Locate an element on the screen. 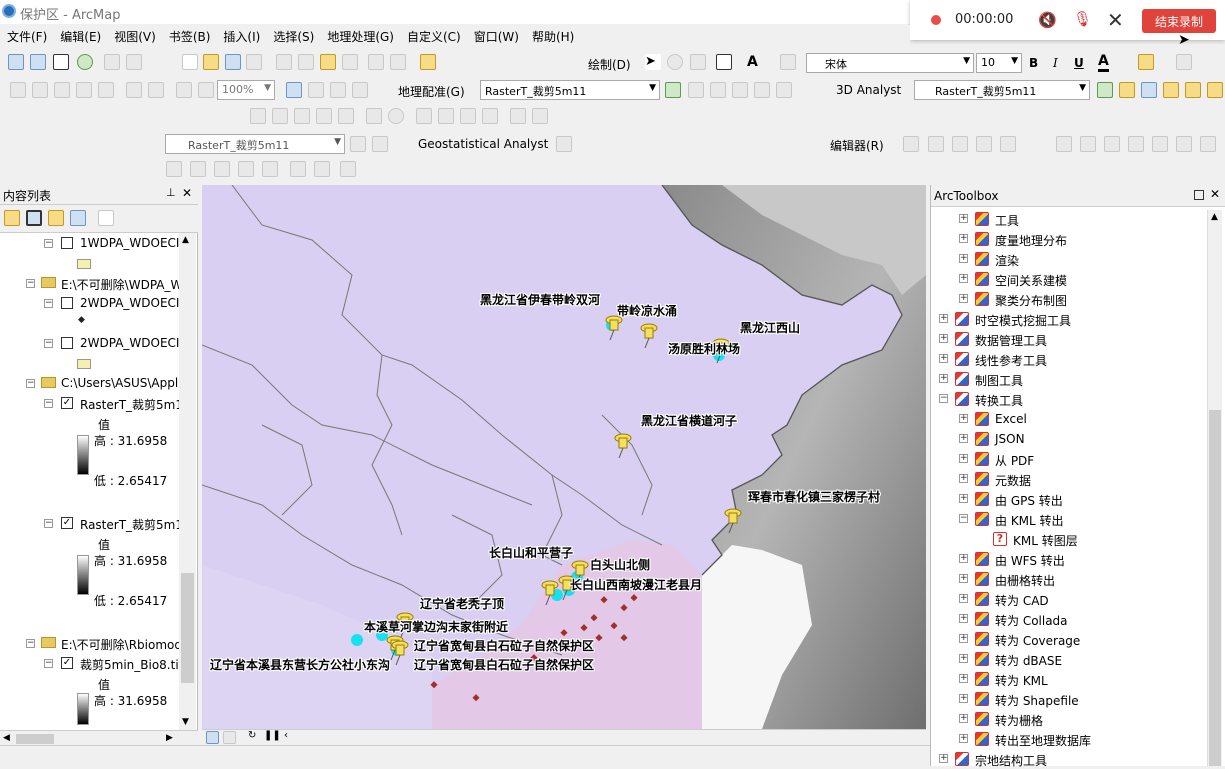  menu-file: 文件(F) is located at coordinates (26, 35).